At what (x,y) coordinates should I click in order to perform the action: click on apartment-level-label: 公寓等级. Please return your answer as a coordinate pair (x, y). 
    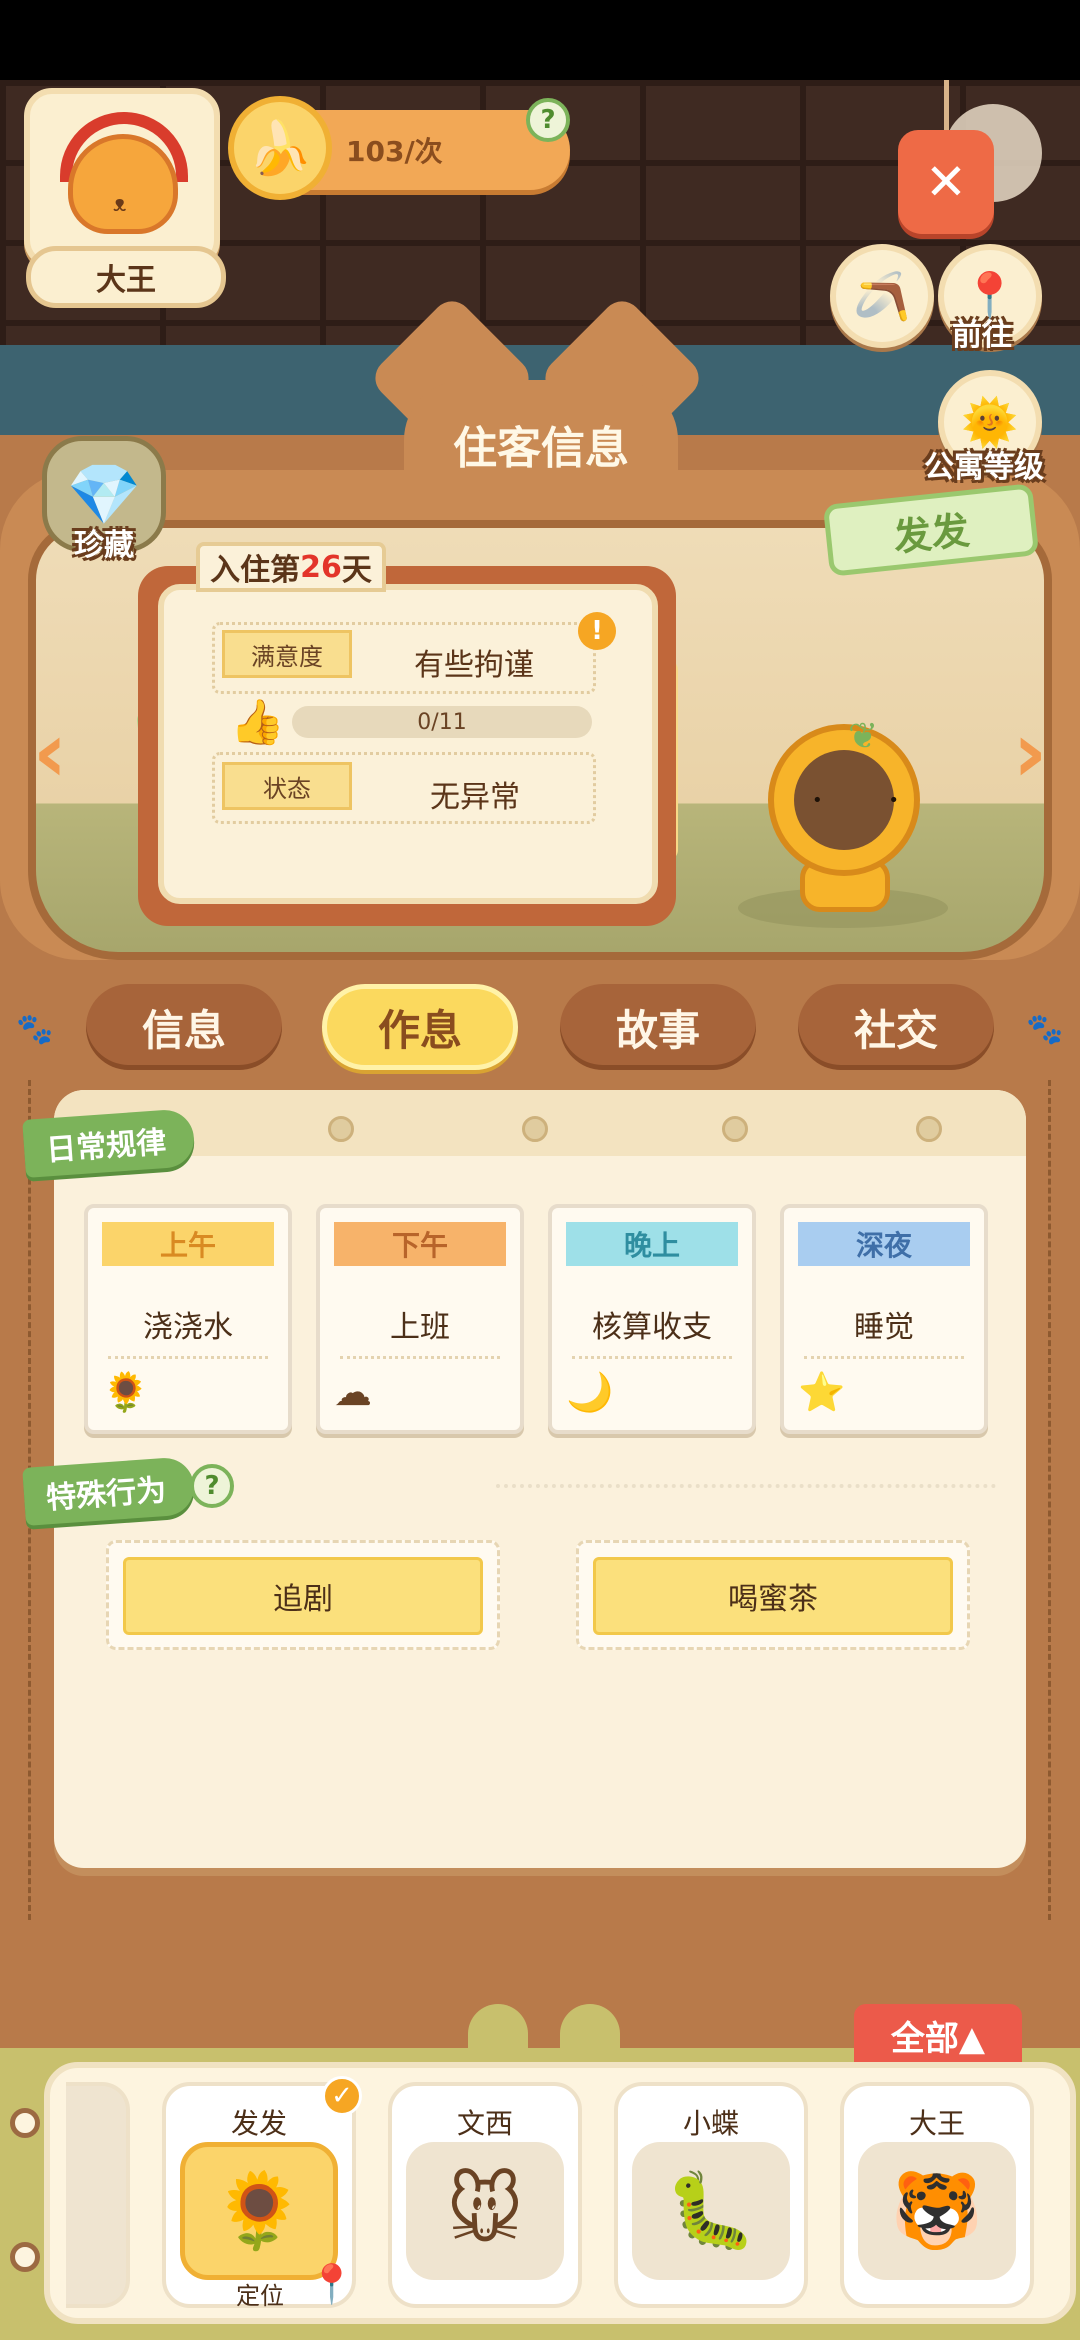
    Looking at the image, I should click on (984, 467).